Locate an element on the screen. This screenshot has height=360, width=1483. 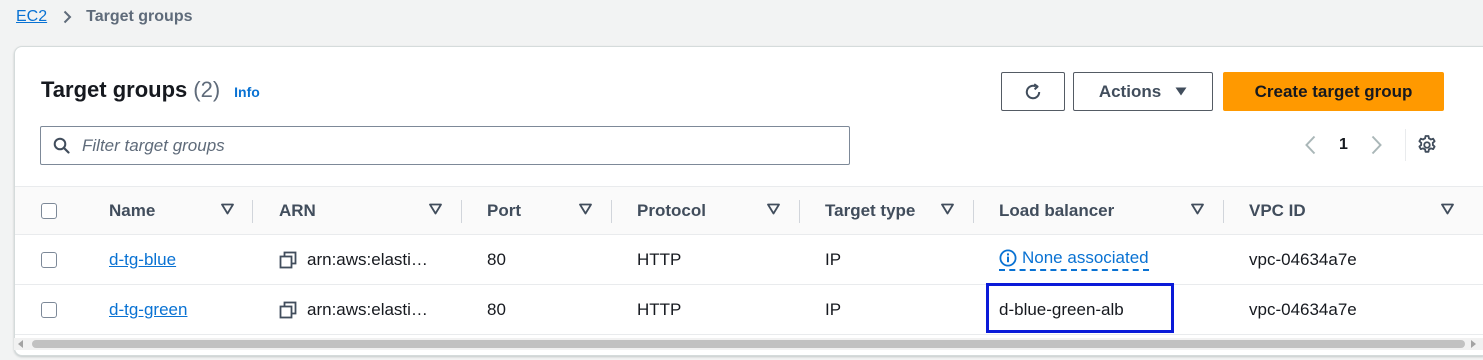
info-link: Info is located at coordinates (247, 92).